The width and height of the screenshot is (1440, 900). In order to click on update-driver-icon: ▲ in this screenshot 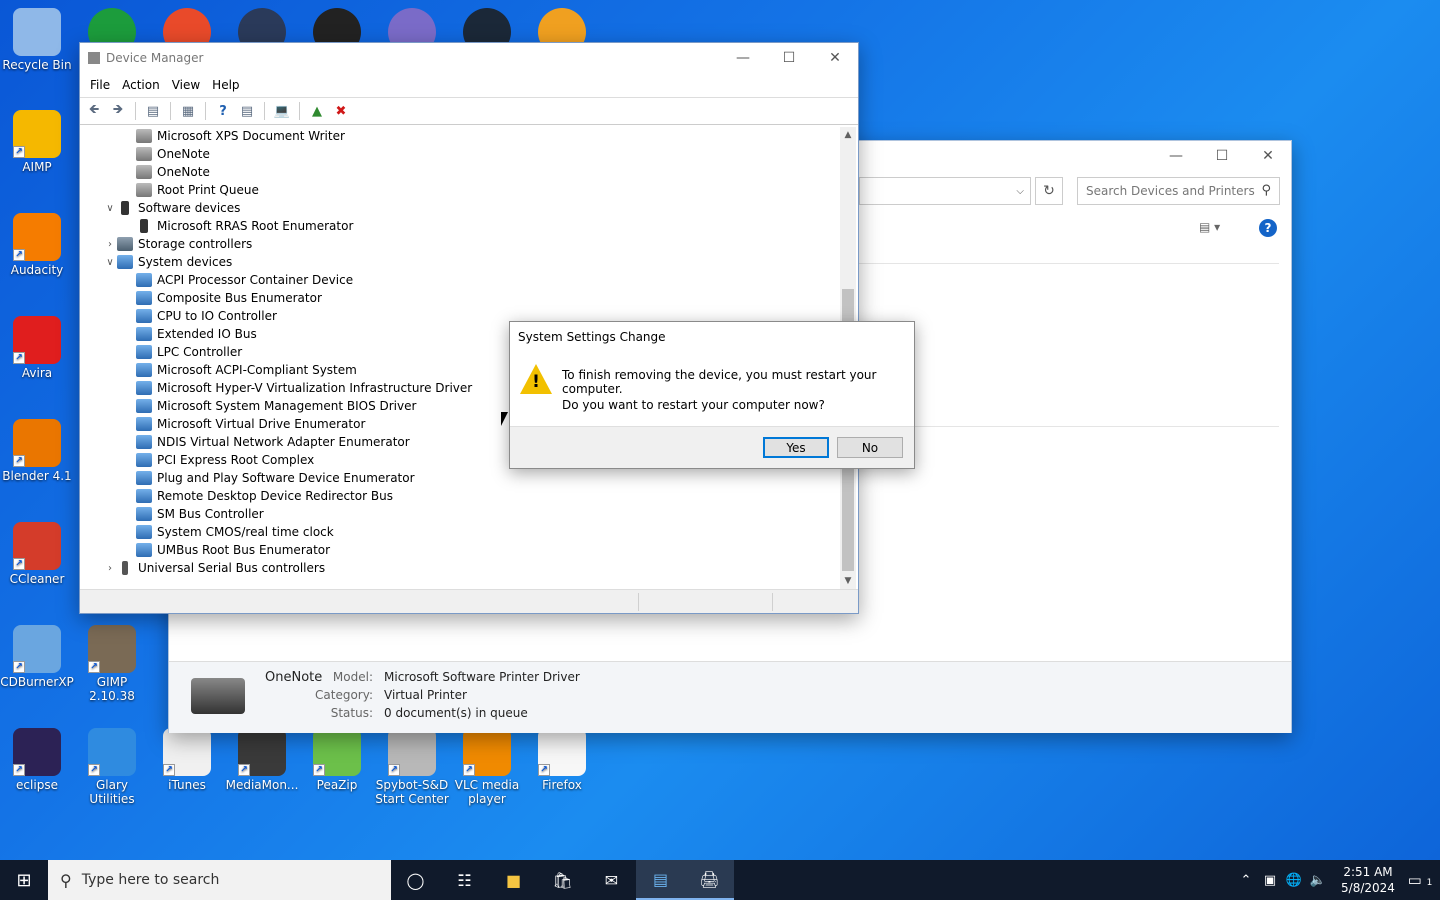, I will do `click(317, 111)`.